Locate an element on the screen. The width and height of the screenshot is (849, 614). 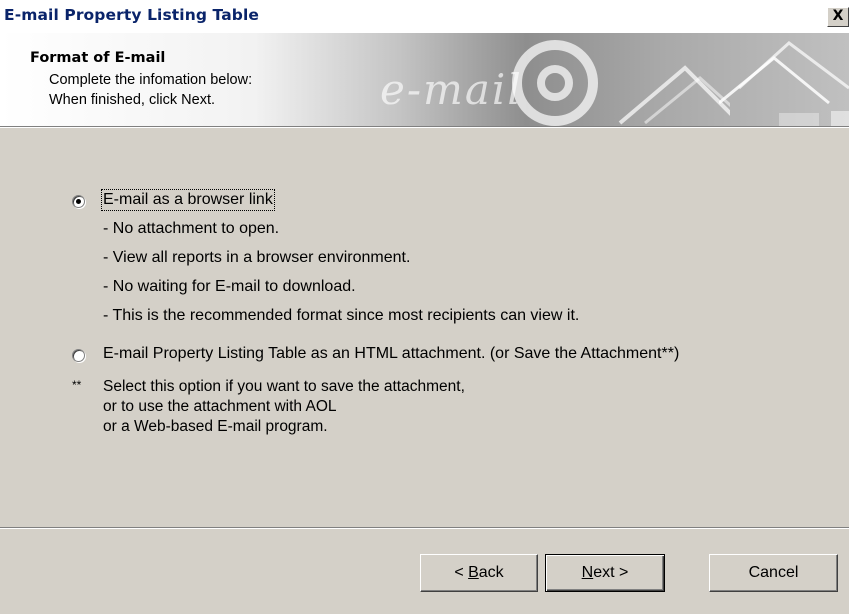
back-button: < Back is located at coordinates (479, 573).